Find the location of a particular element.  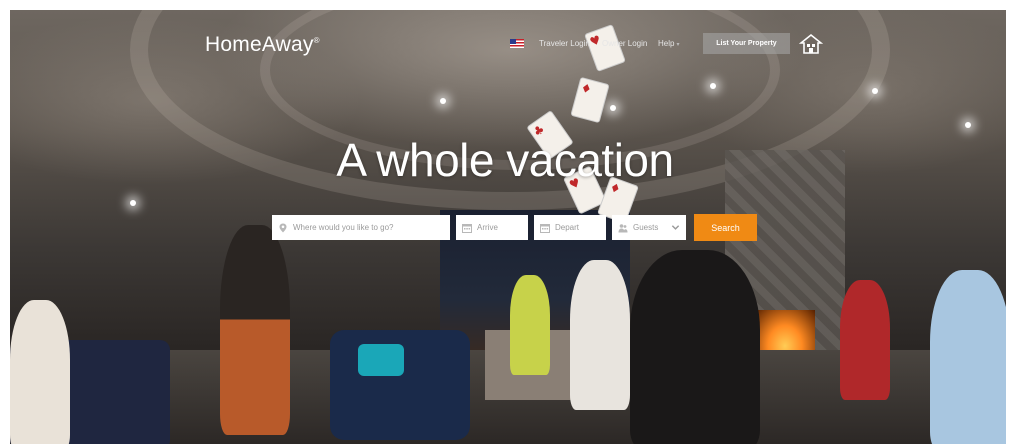

person-striped-shirt is located at coordinates (40, 372).